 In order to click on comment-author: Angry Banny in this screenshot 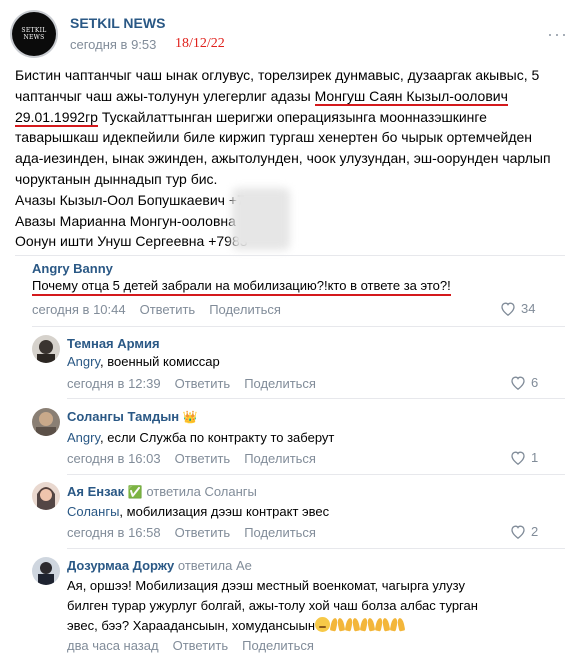, I will do `click(72, 268)`.